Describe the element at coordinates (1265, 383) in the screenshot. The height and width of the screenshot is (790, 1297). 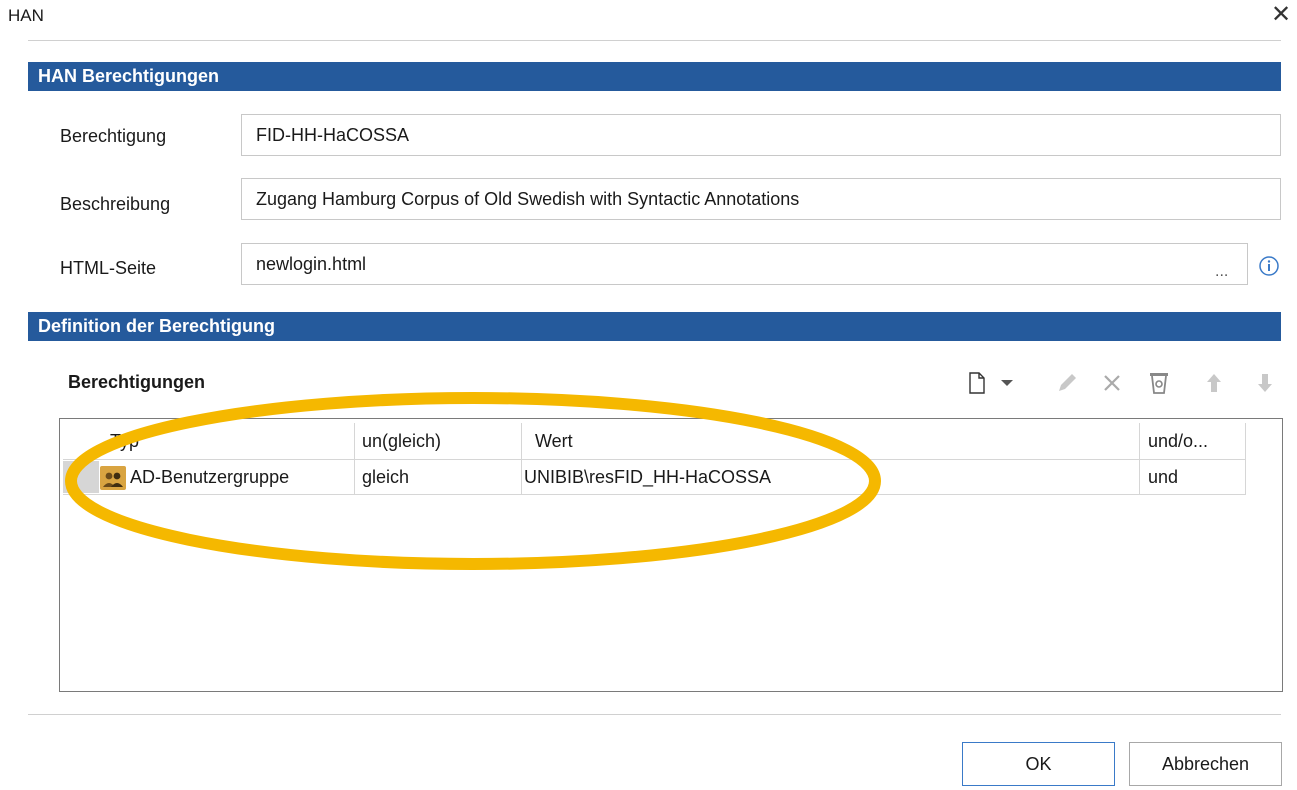
I see `move-down-icon` at that location.